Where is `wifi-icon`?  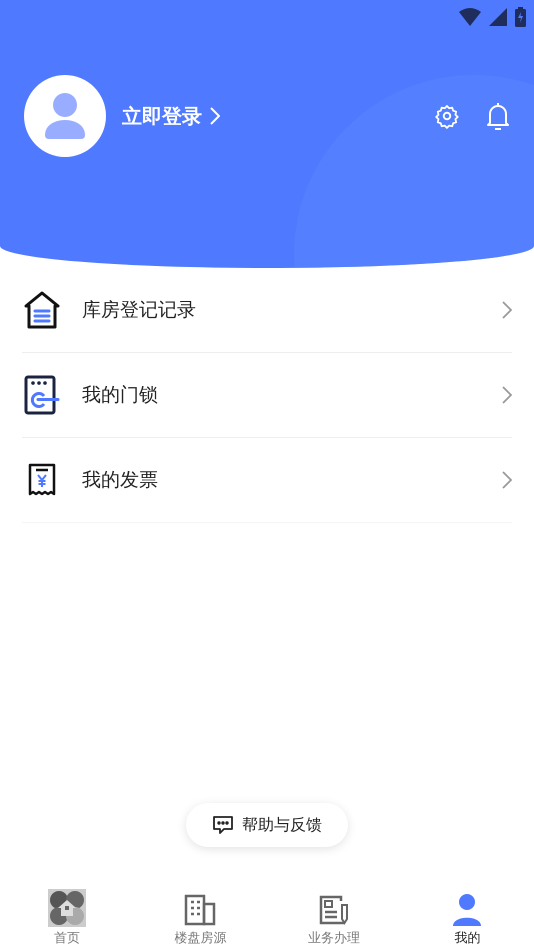
wifi-icon is located at coordinates (470, 17).